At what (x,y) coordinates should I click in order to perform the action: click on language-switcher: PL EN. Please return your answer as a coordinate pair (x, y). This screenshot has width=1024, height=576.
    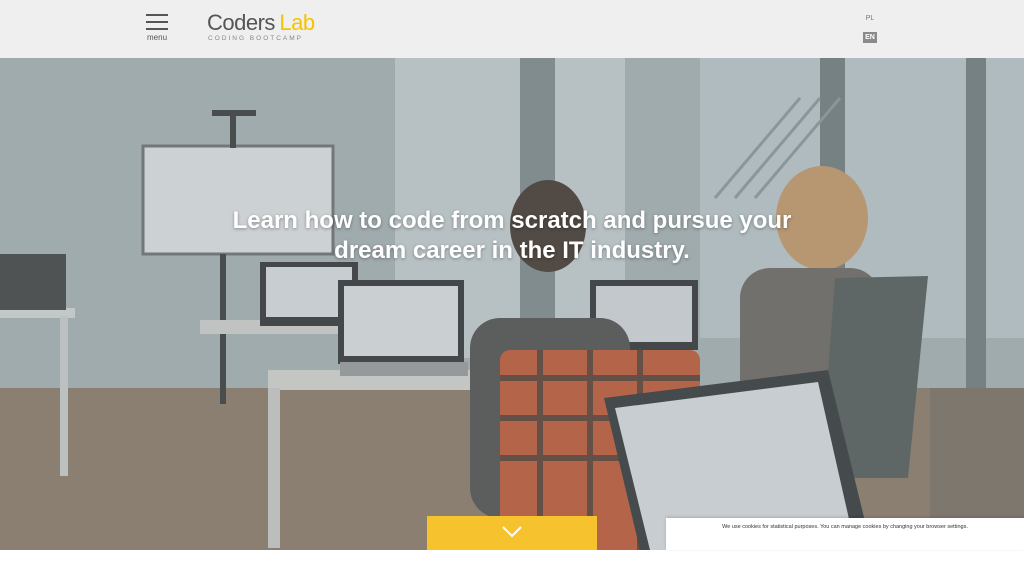
    Looking at the image, I should click on (870, 29).